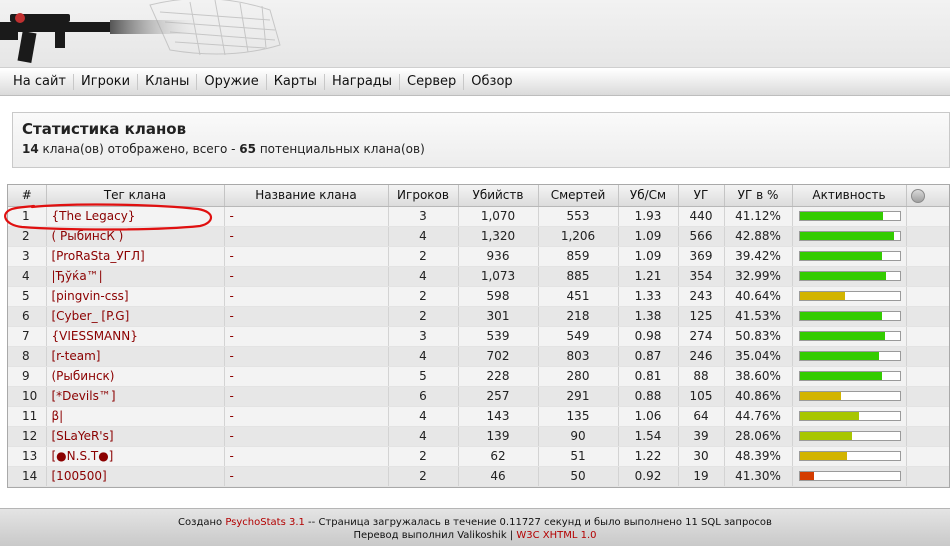 This screenshot has width=950, height=546. What do you see at coordinates (27, 436) in the screenshot?
I see `clan-rank: 12` at bounding box center [27, 436].